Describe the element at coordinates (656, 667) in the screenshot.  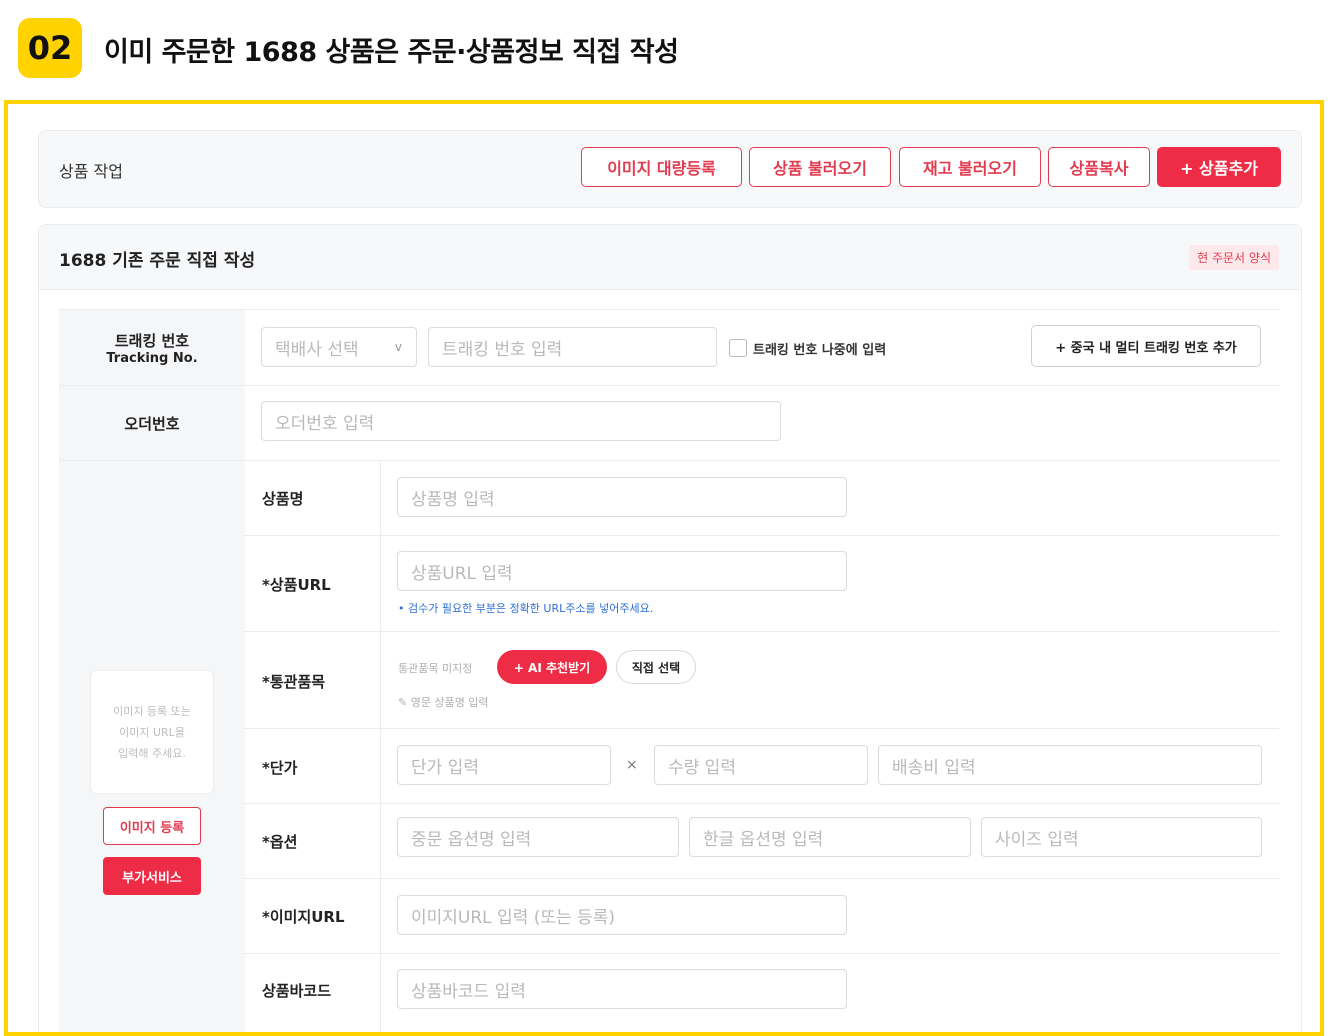
I see `direct-select-button: 직접 선택` at that location.